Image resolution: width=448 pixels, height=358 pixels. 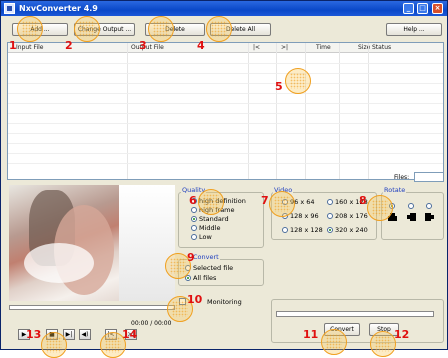 I want to click on marker-number-14: 14, so click(x=130, y=334).